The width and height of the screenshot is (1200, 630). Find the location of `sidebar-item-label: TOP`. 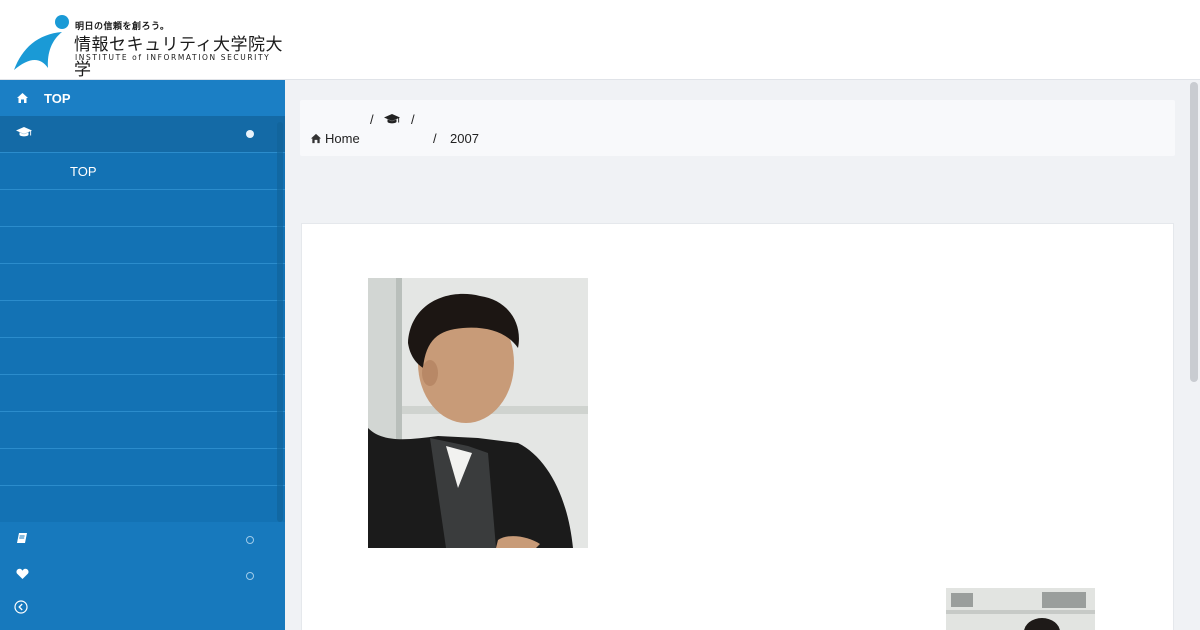

sidebar-item-label: TOP is located at coordinates (57, 98).